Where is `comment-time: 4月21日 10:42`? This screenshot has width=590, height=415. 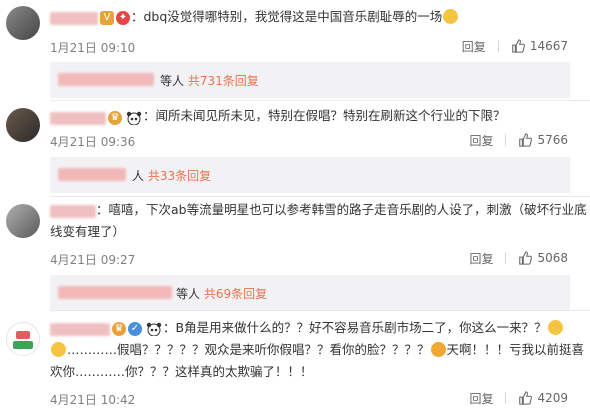
comment-time: 4月21日 10:42 is located at coordinates (93, 400).